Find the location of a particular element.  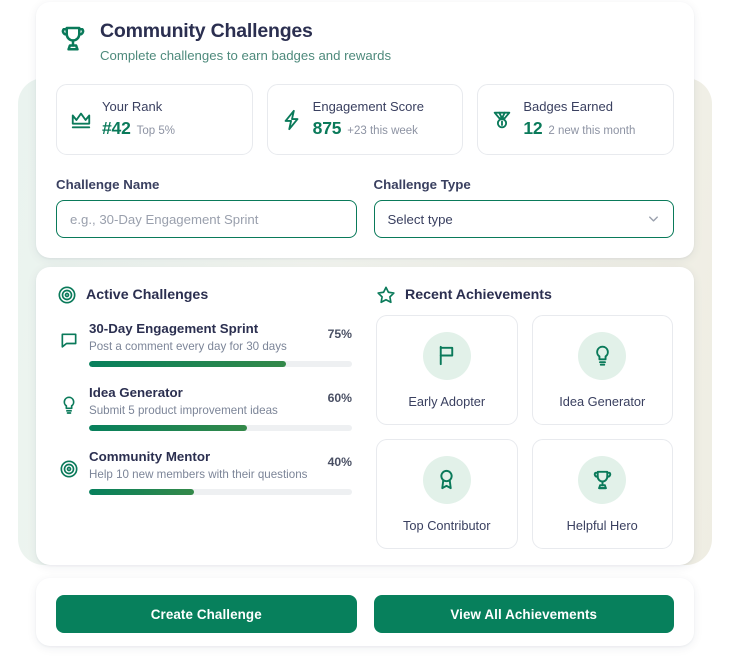

challenge-description: Post a comment every day for 30 days is located at coordinates (188, 346).